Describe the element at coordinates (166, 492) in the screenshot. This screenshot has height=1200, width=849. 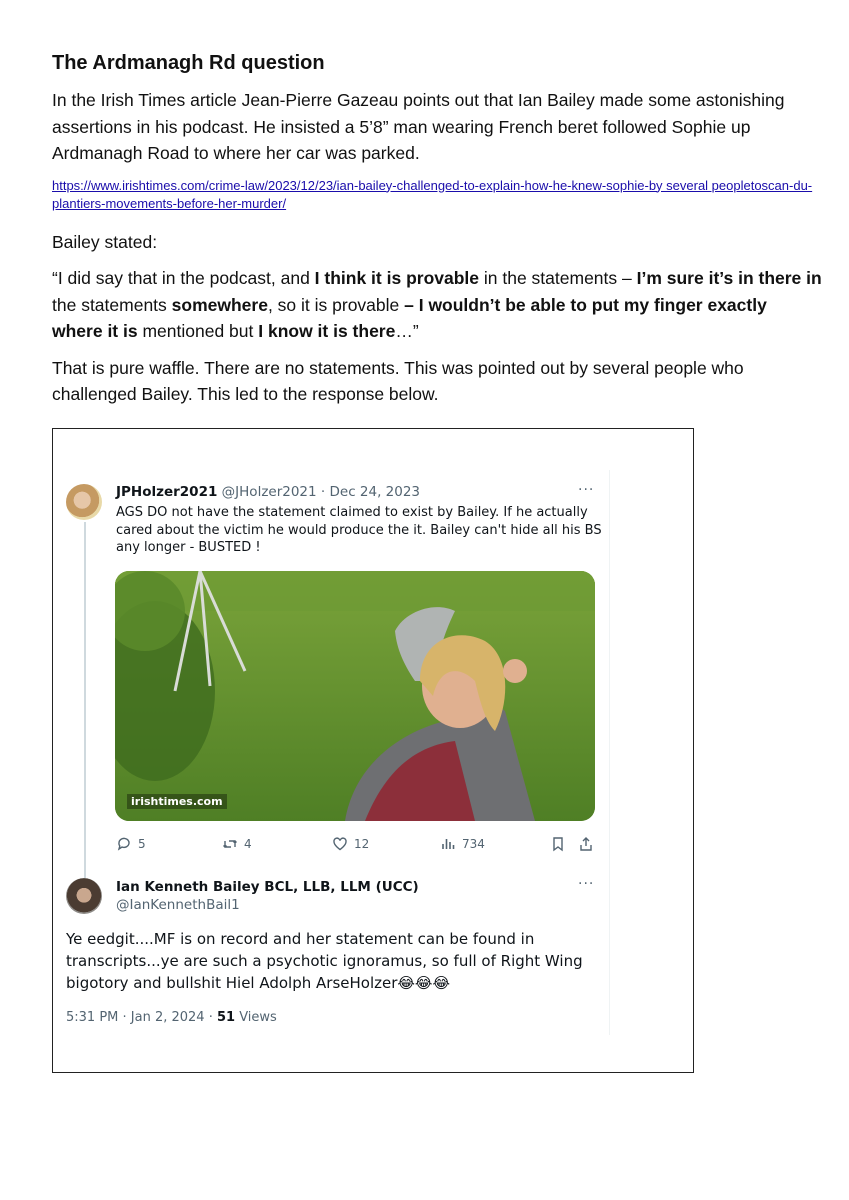
I see `author-name: JPHolzer2021` at that location.